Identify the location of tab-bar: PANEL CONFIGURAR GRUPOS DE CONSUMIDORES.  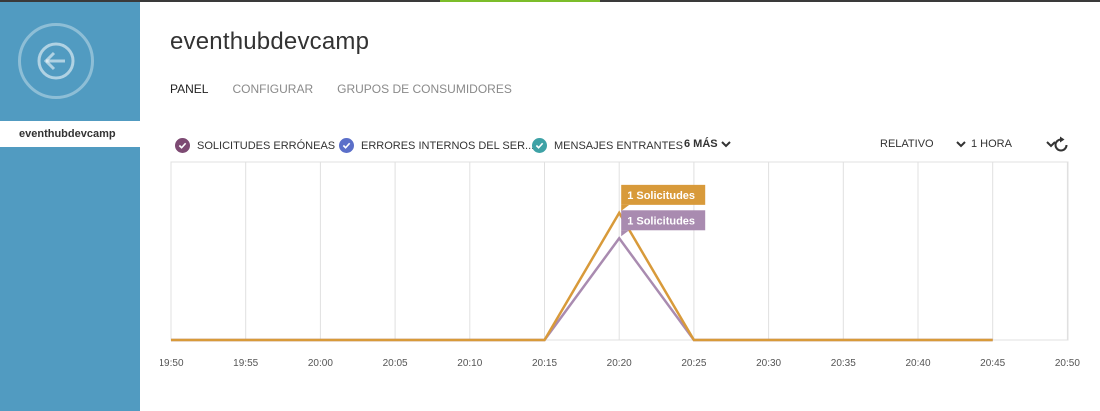
(341, 89).